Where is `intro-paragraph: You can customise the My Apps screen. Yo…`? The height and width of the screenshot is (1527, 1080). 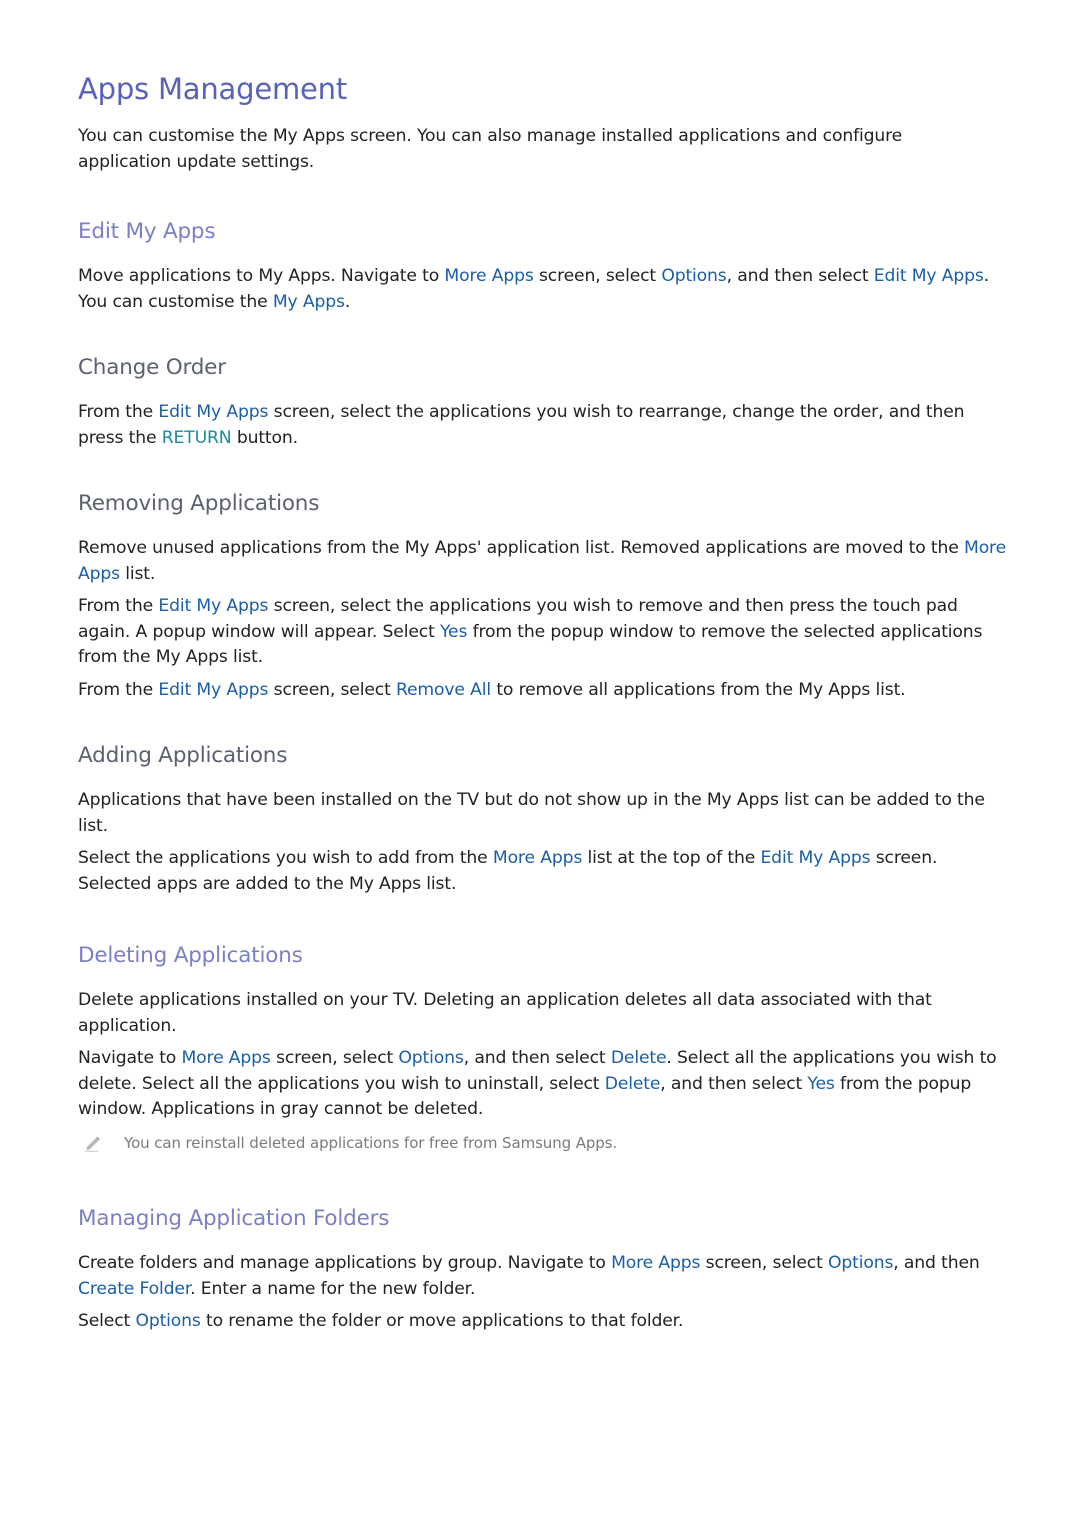
intro-paragraph: You can customise the My Apps screen. Yo… is located at coordinates (490, 149).